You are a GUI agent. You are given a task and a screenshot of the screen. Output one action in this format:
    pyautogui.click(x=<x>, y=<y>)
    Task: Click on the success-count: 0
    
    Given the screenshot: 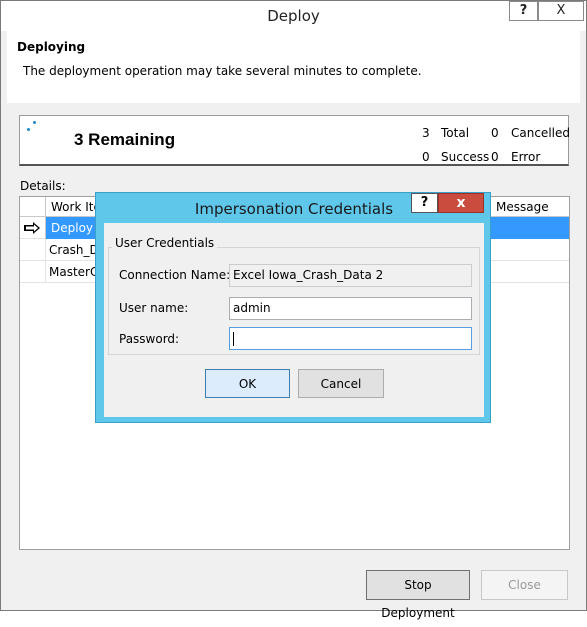 What is the action you would take?
    pyautogui.click(x=426, y=157)
    